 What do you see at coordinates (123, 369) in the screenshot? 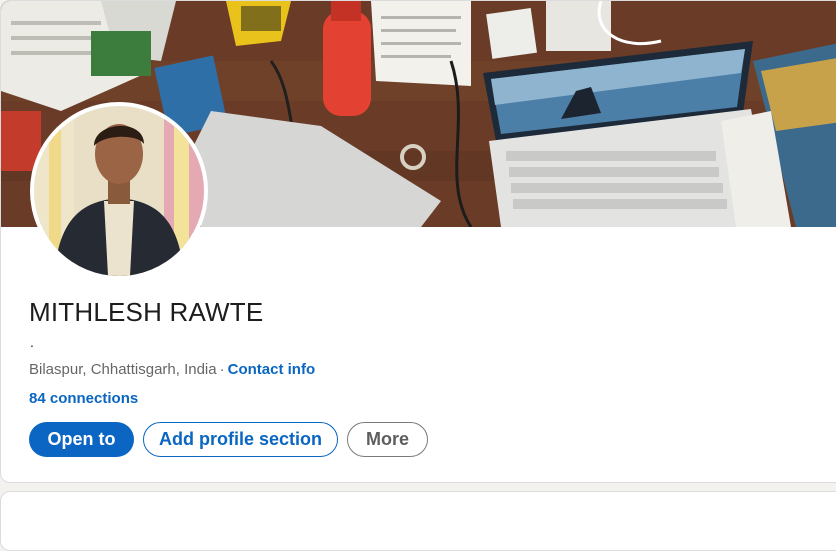
I see `location-text: Bilaspur, Chhattisgarh, India` at bounding box center [123, 369].